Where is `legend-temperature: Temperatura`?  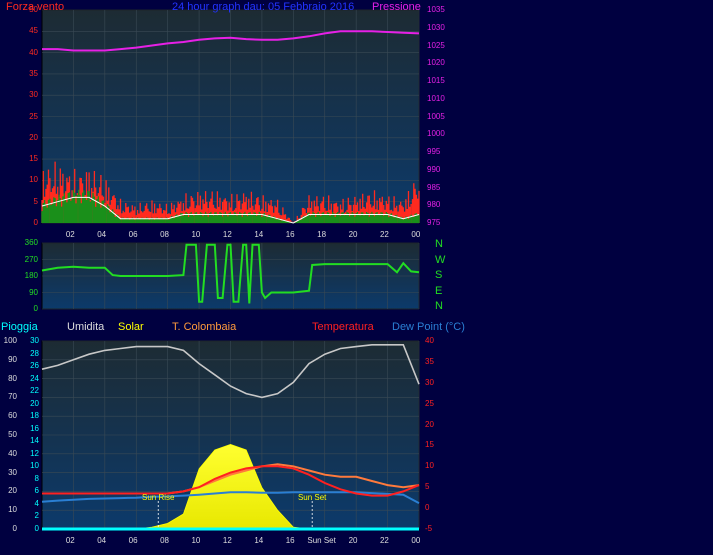 legend-temperature: Temperatura is located at coordinates (343, 327).